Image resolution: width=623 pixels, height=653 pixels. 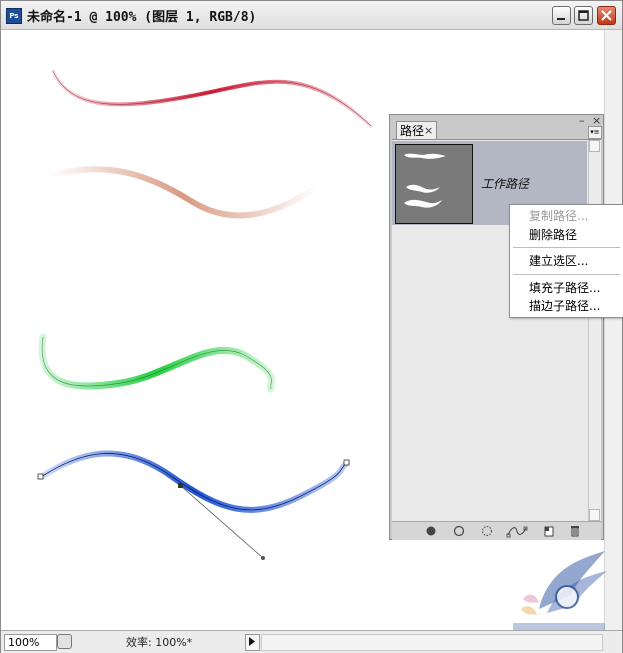 What do you see at coordinates (595, 132) in the screenshot?
I see `panel-menu-icon: ▾≡` at bounding box center [595, 132].